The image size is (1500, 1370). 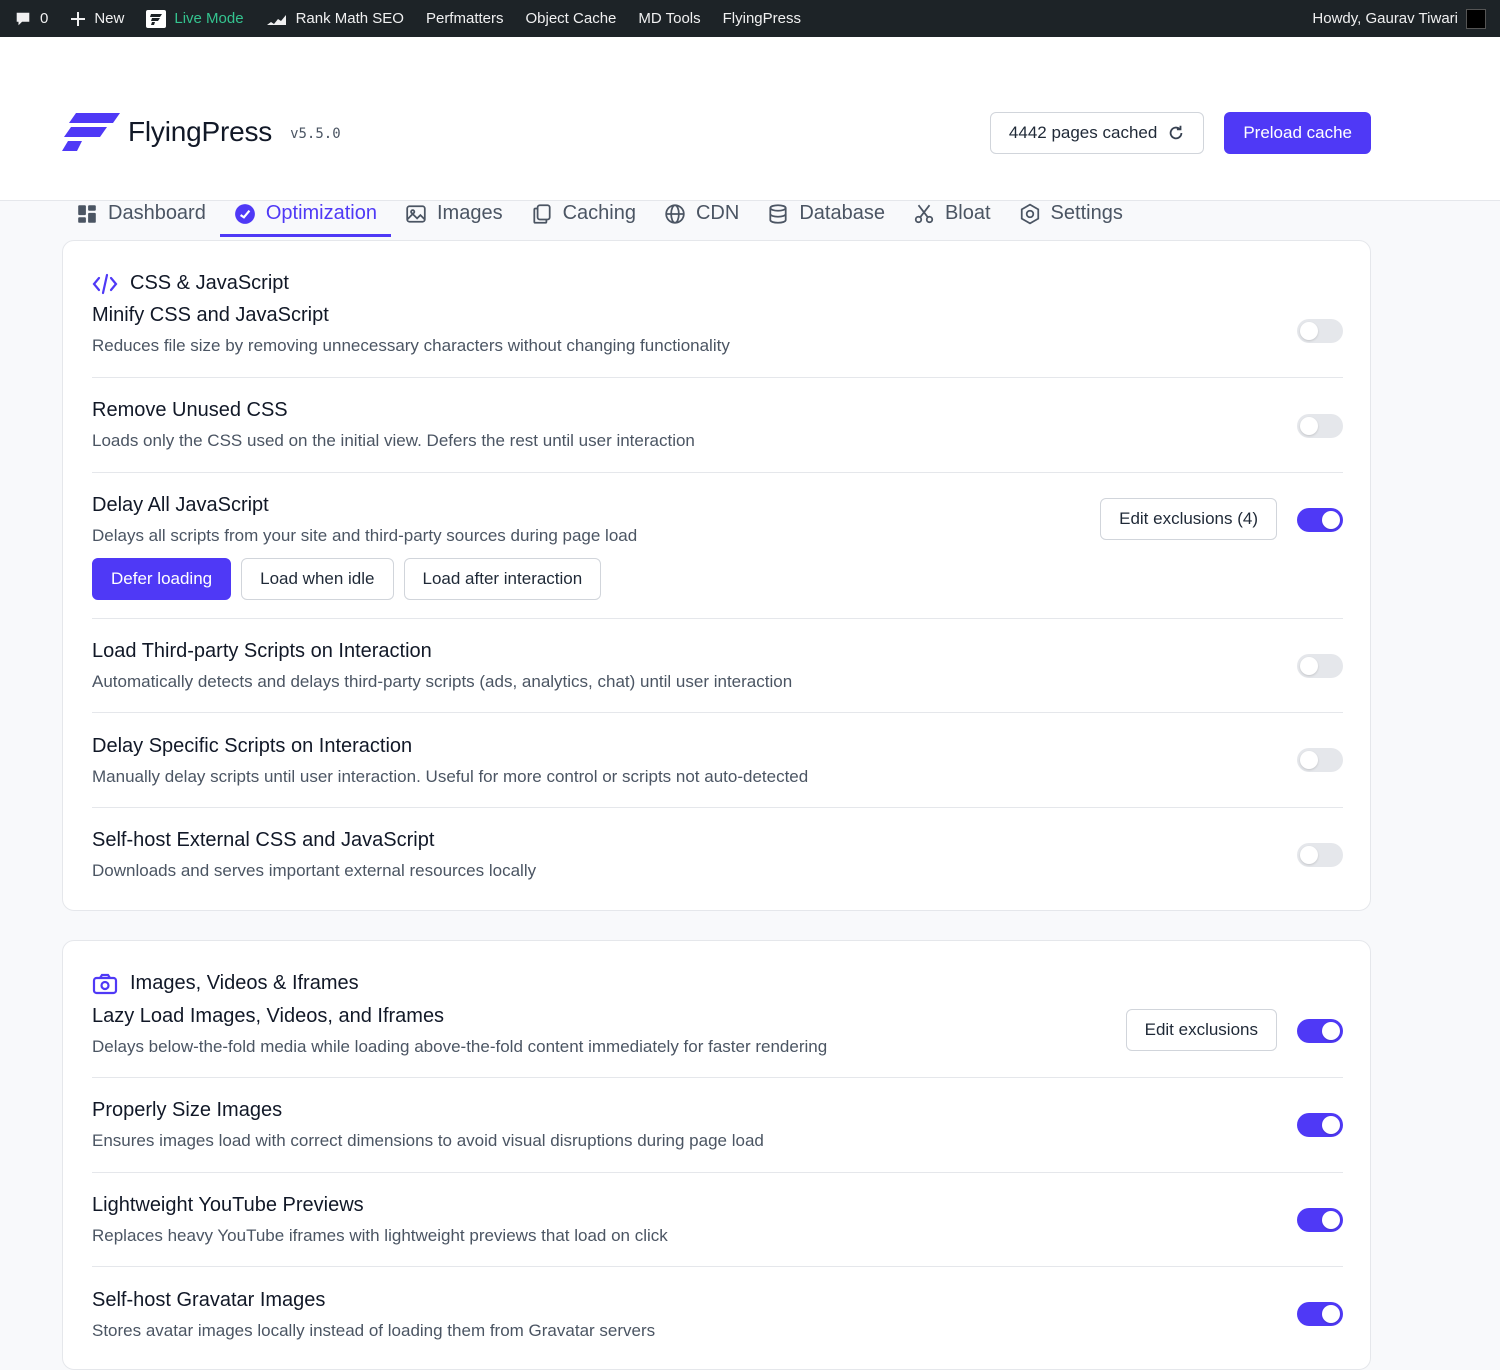 What do you see at coordinates (1320, 331) in the screenshot?
I see `minify-toggle` at bounding box center [1320, 331].